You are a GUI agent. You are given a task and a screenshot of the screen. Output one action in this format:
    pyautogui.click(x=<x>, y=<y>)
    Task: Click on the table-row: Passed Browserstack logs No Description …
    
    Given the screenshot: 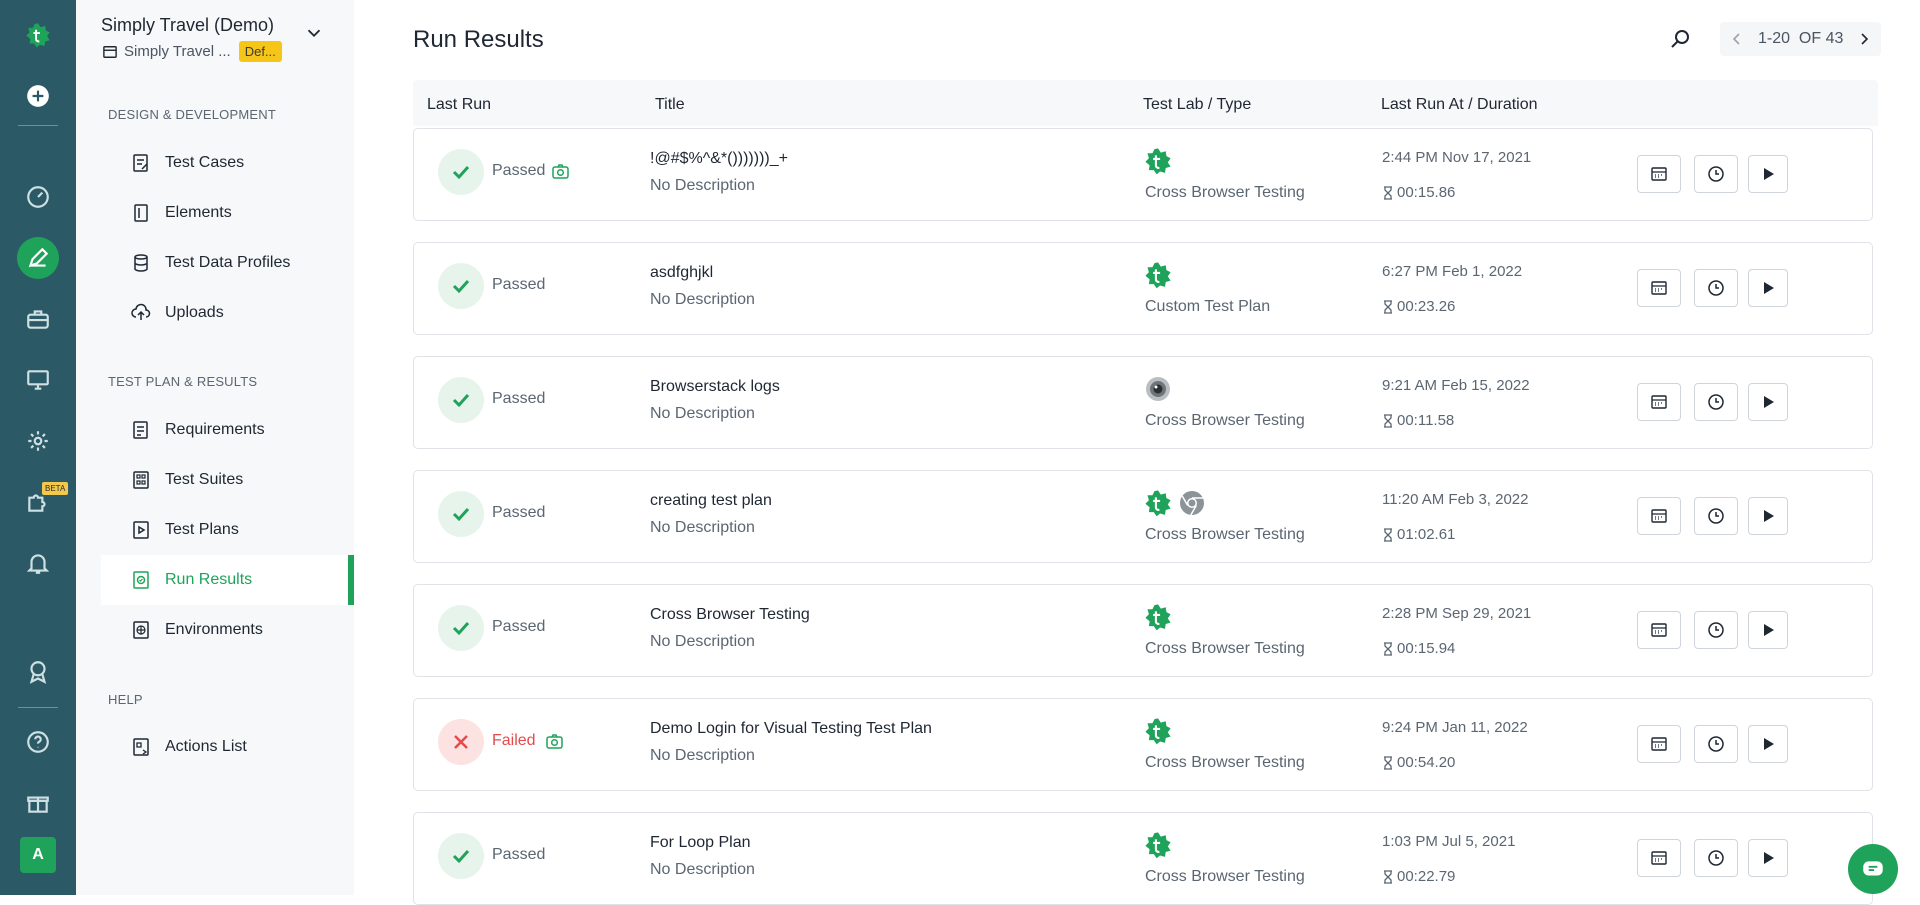 What is the action you would take?
    pyautogui.click(x=1143, y=402)
    